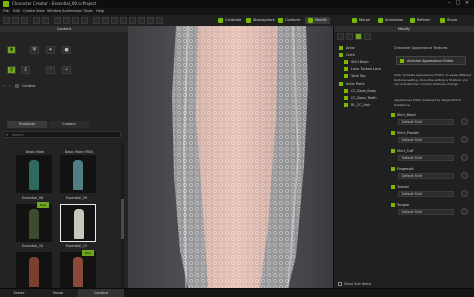  I want to click on tree-item: Tank Top, so click(358, 76).